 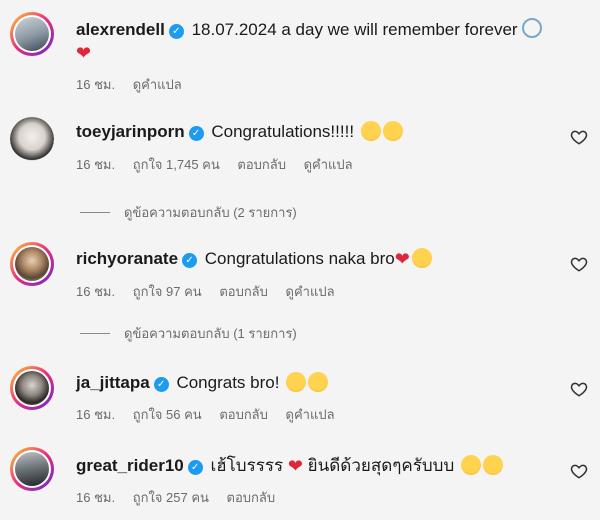 I want to click on like-count: ถูกใจ 56 คน, so click(x=167, y=414).